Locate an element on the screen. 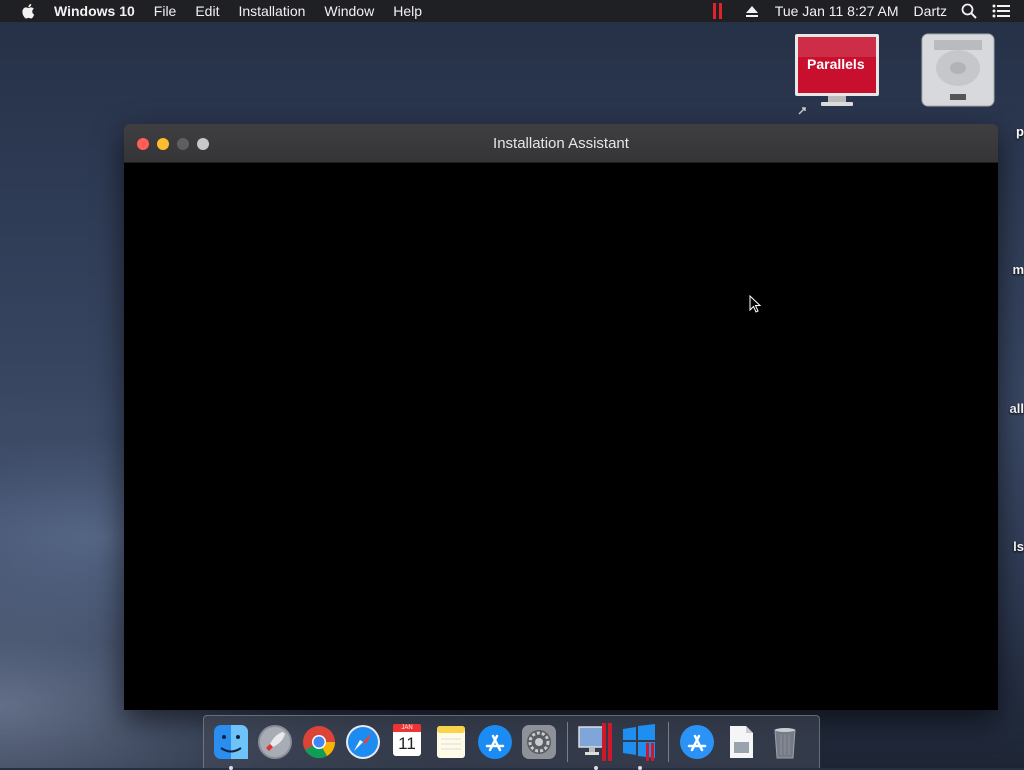 This screenshot has height=770, width=1024. dock-separator is located at coordinates (567, 742).